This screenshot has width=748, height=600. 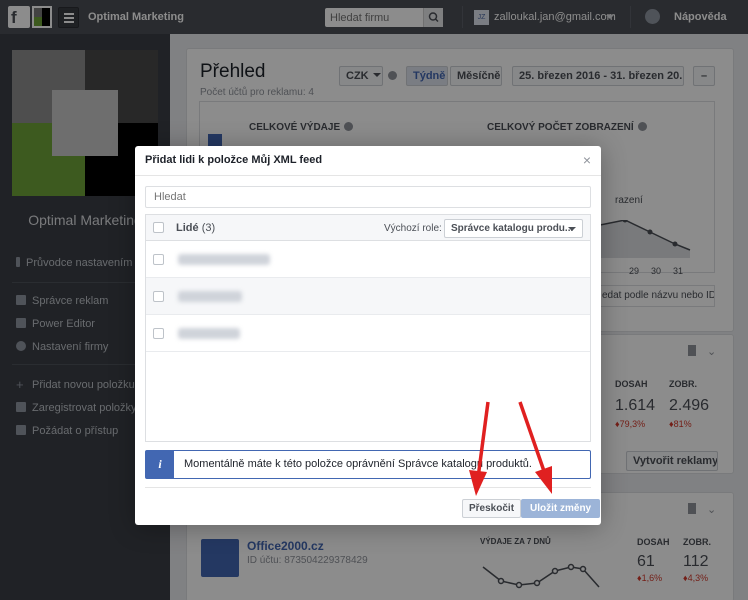 I want to click on skip-button: Přeskočit, so click(x=492, y=508).